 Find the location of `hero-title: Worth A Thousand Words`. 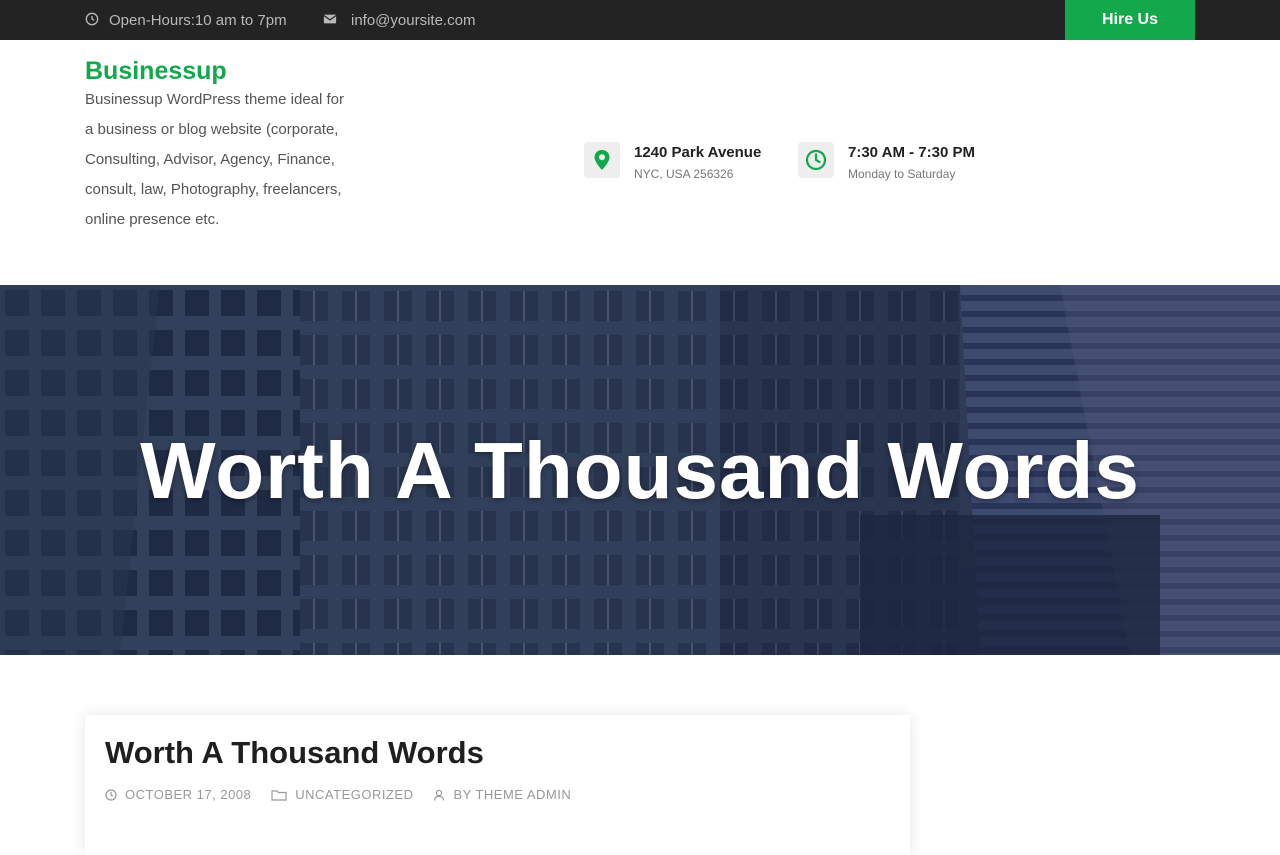

hero-title: Worth A Thousand Words is located at coordinates (640, 470).